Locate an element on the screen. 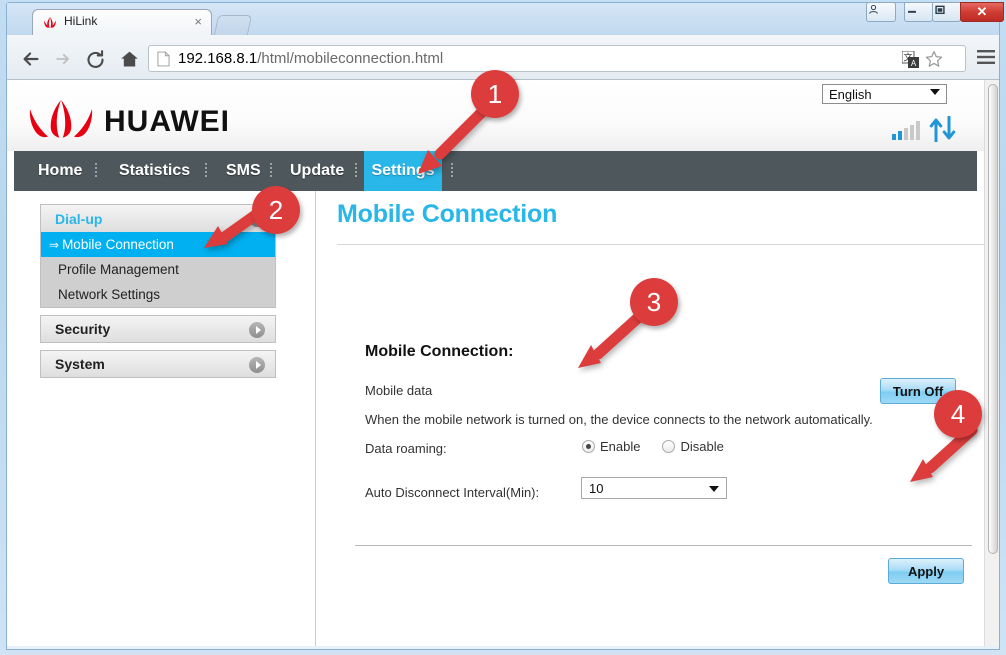 The image size is (1006, 655). annotation-badge-3: 3 is located at coordinates (654, 302).